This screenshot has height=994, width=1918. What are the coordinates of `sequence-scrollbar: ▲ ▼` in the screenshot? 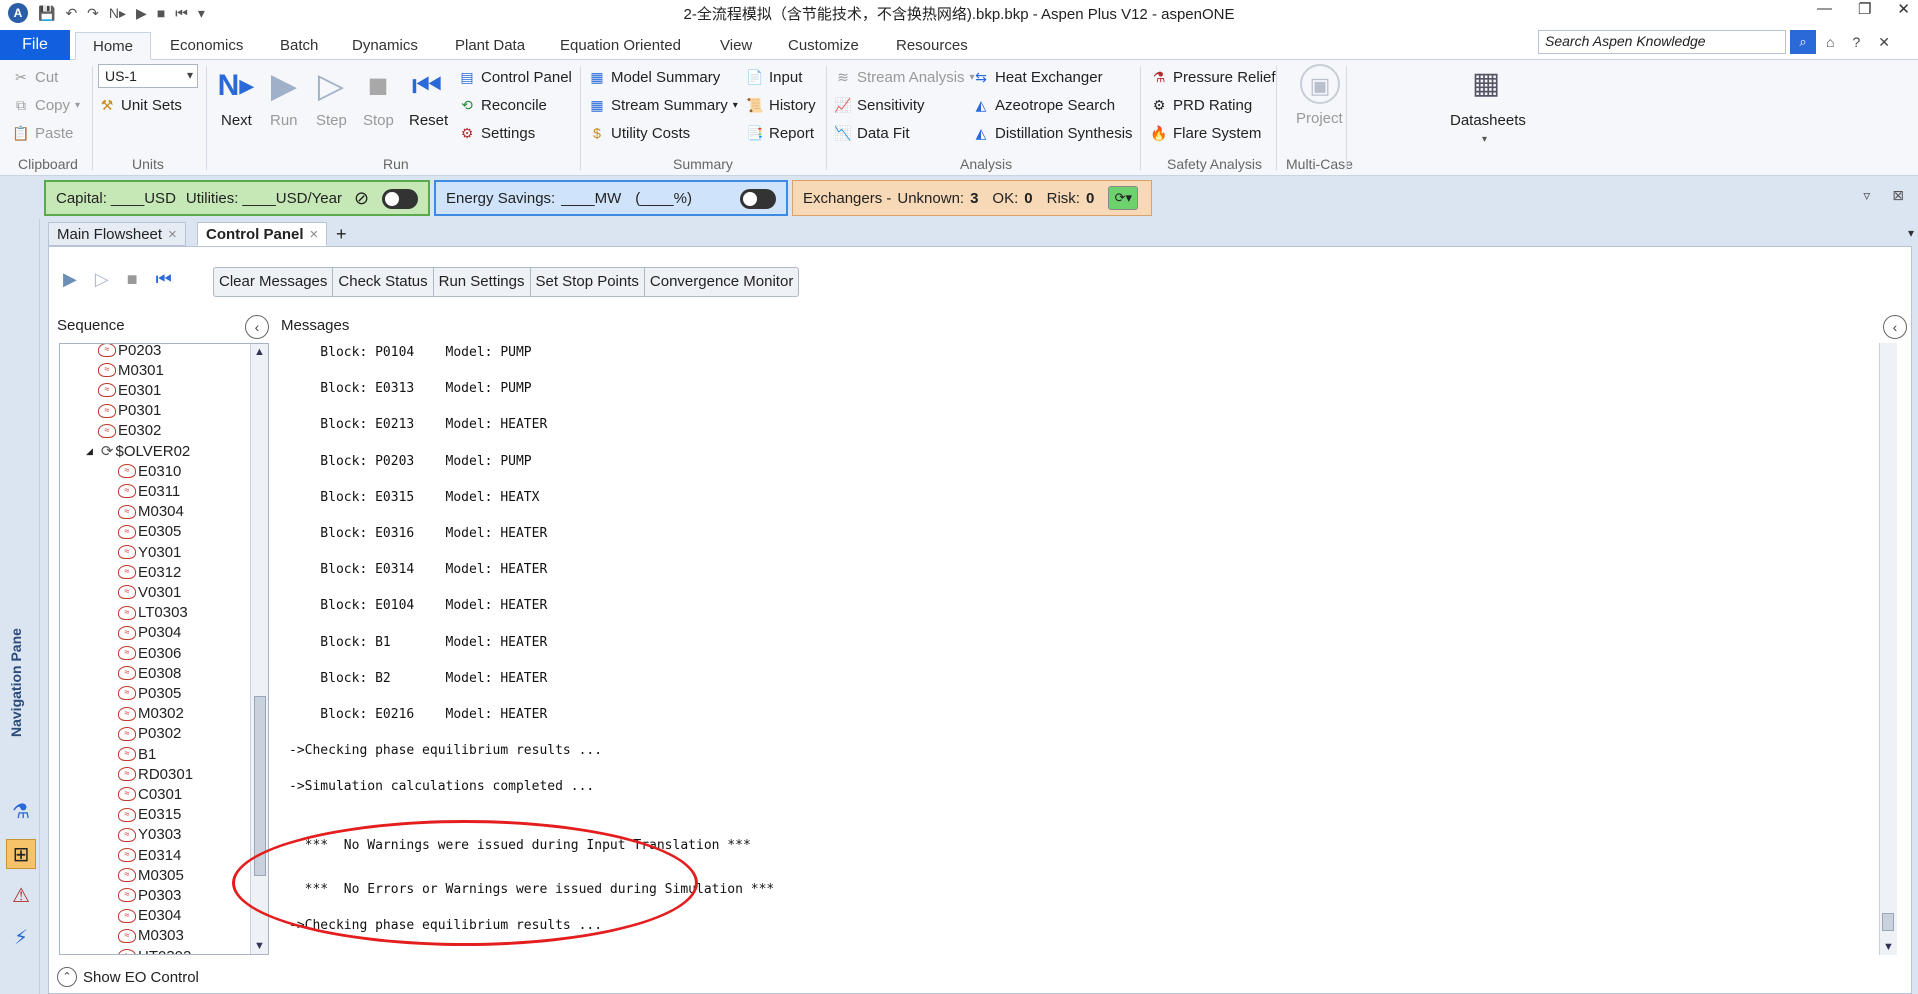 It's located at (259, 649).